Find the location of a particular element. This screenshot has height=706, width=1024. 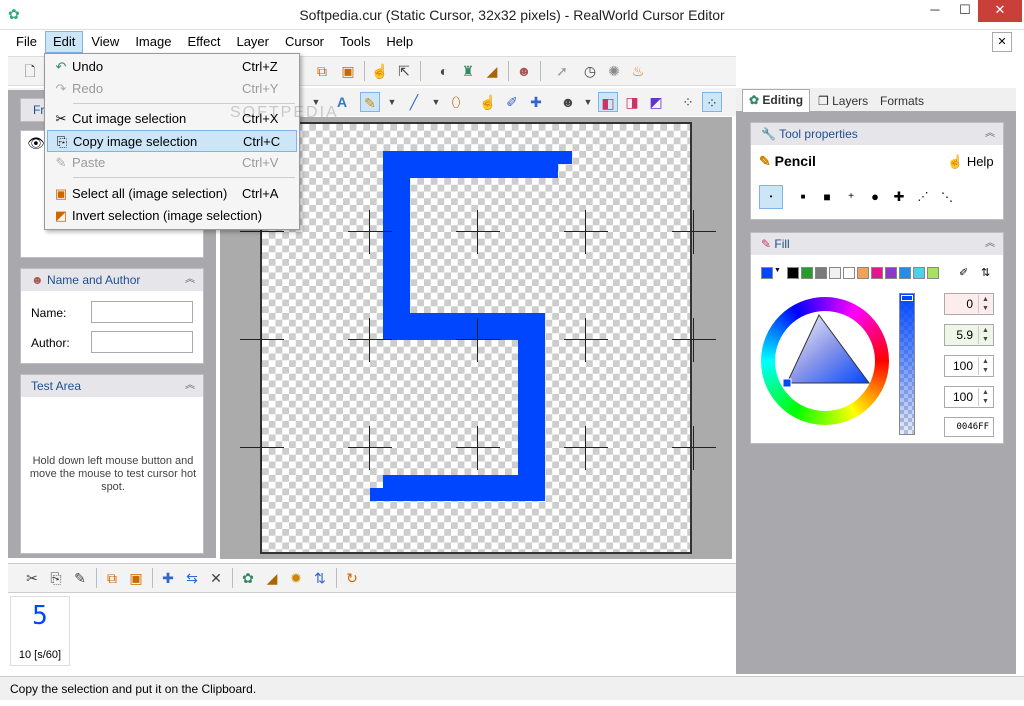

swatch-purple is located at coordinates (891, 273).